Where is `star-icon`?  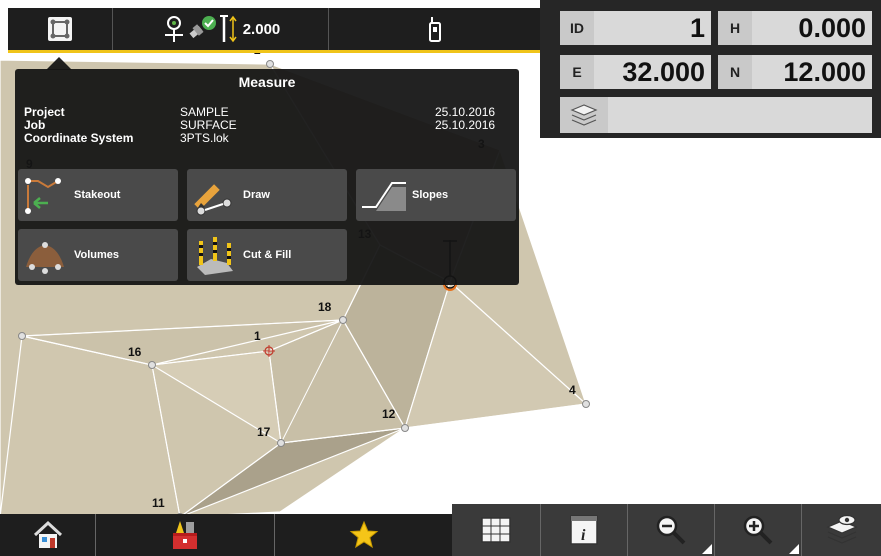 star-icon is located at coordinates (363, 534).